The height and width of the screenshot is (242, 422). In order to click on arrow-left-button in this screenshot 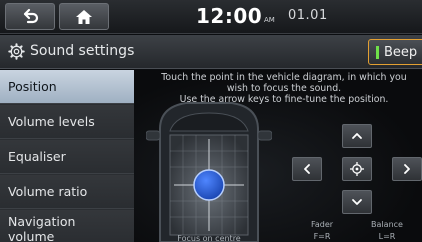, I will do `click(307, 169)`.